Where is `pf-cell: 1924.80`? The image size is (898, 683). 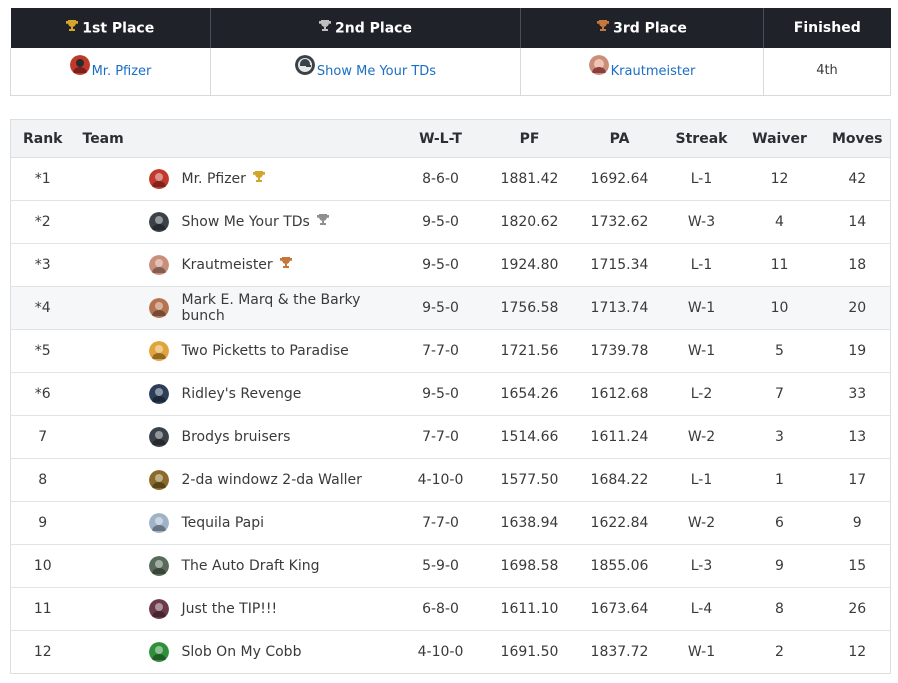
pf-cell: 1924.80 is located at coordinates (529, 265).